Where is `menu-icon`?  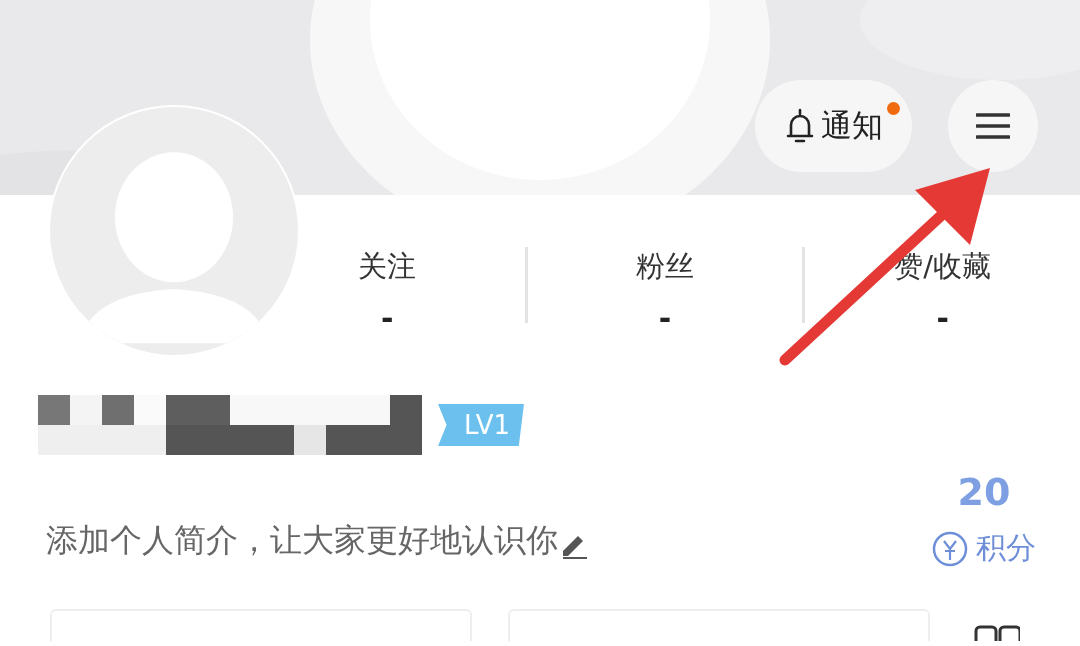 menu-icon is located at coordinates (993, 126).